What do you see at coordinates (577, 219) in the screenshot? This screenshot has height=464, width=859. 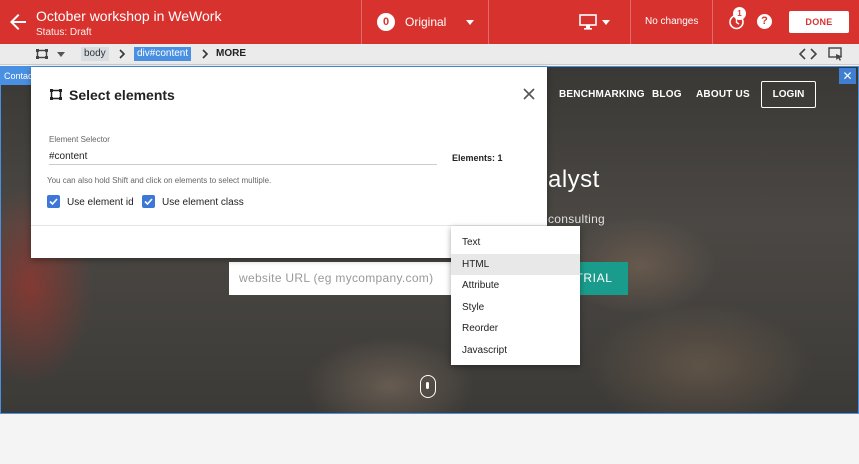 I see `hero-subtitle: consulting` at bounding box center [577, 219].